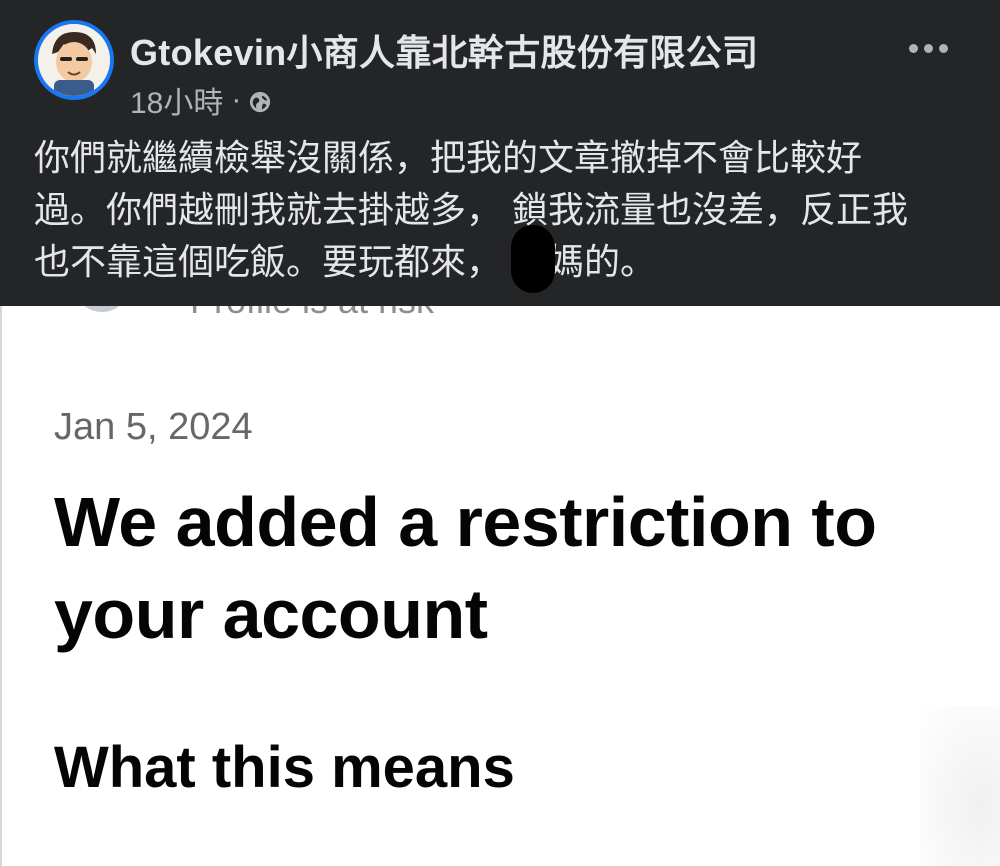 The image size is (1000, 866). I want to click on post-meta: 18小時 ·, so click(200, 100).